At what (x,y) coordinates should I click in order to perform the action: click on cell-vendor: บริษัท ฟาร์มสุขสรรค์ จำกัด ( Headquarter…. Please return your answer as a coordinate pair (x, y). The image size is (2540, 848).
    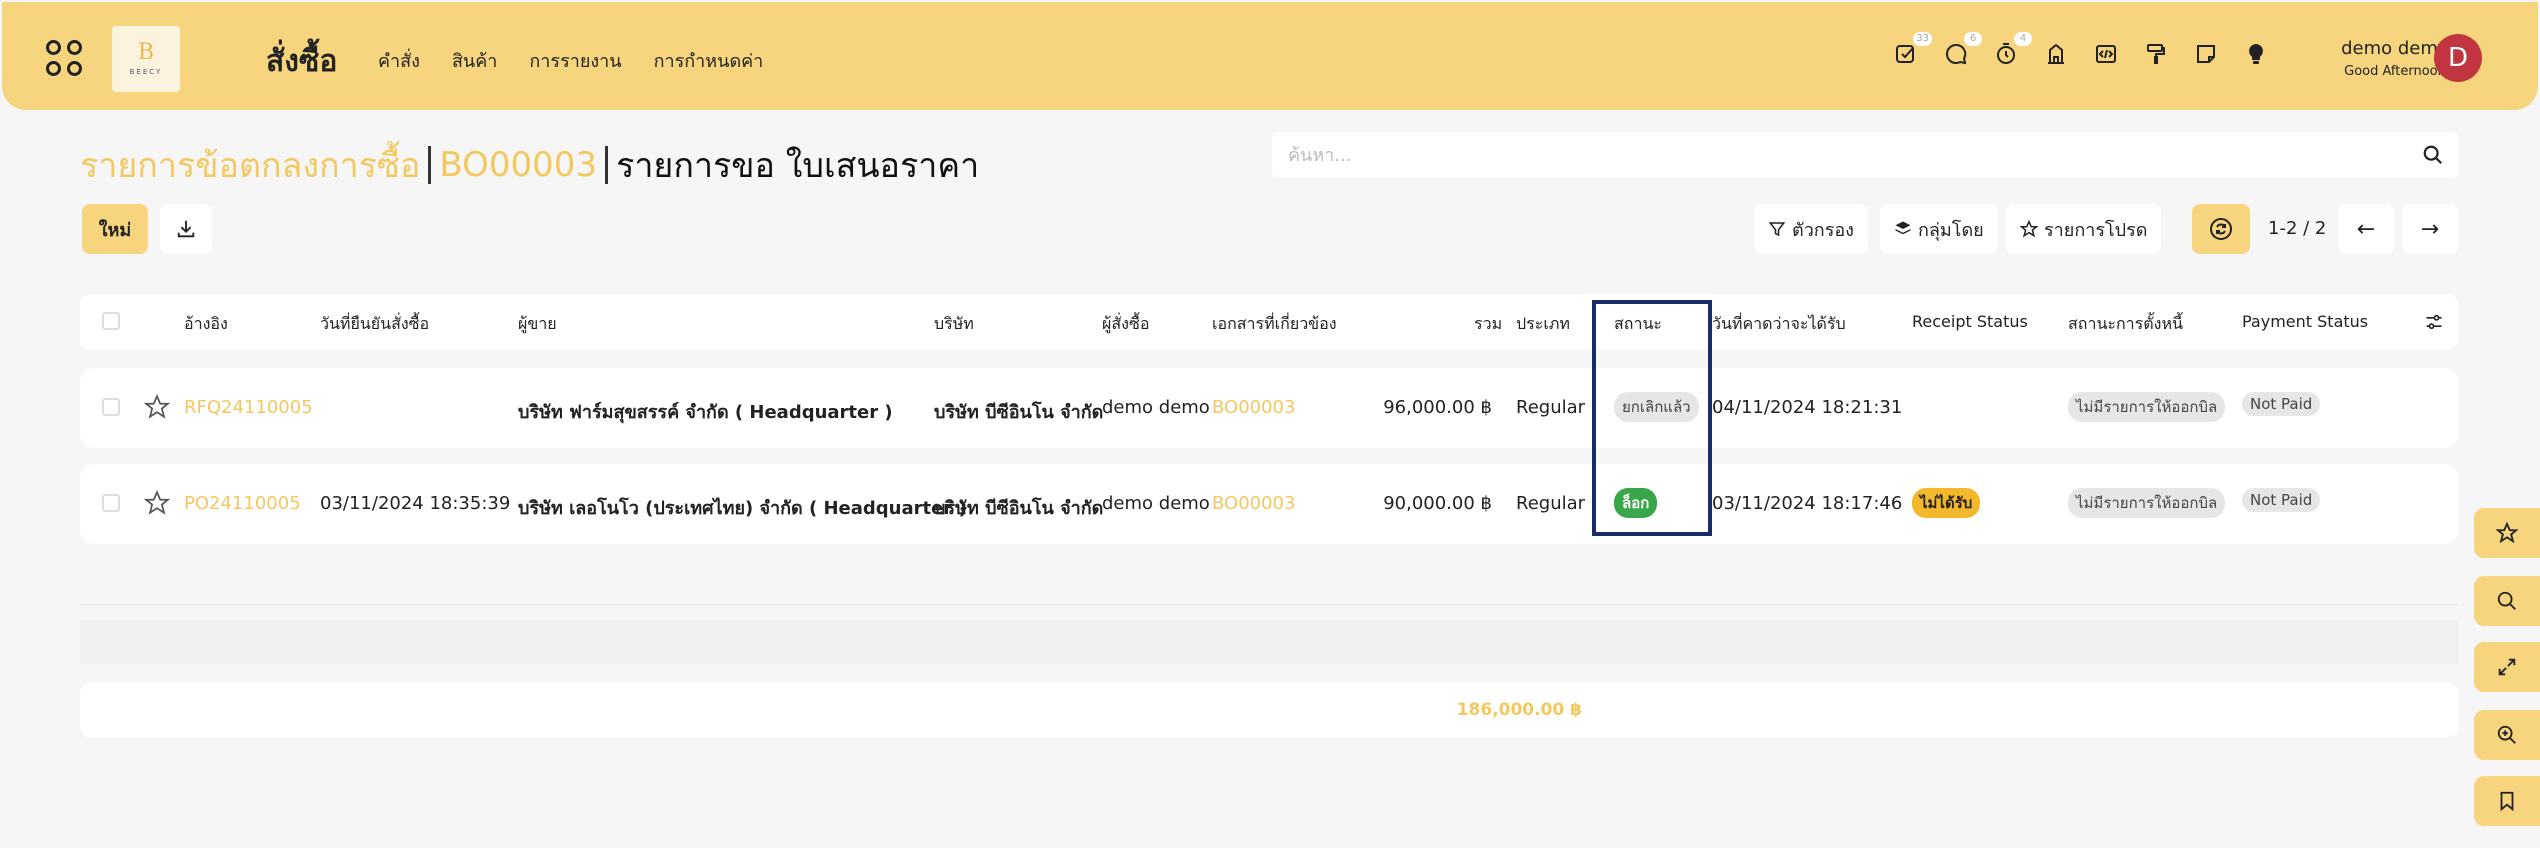
    Looking at the image, I should click on (705, 412).